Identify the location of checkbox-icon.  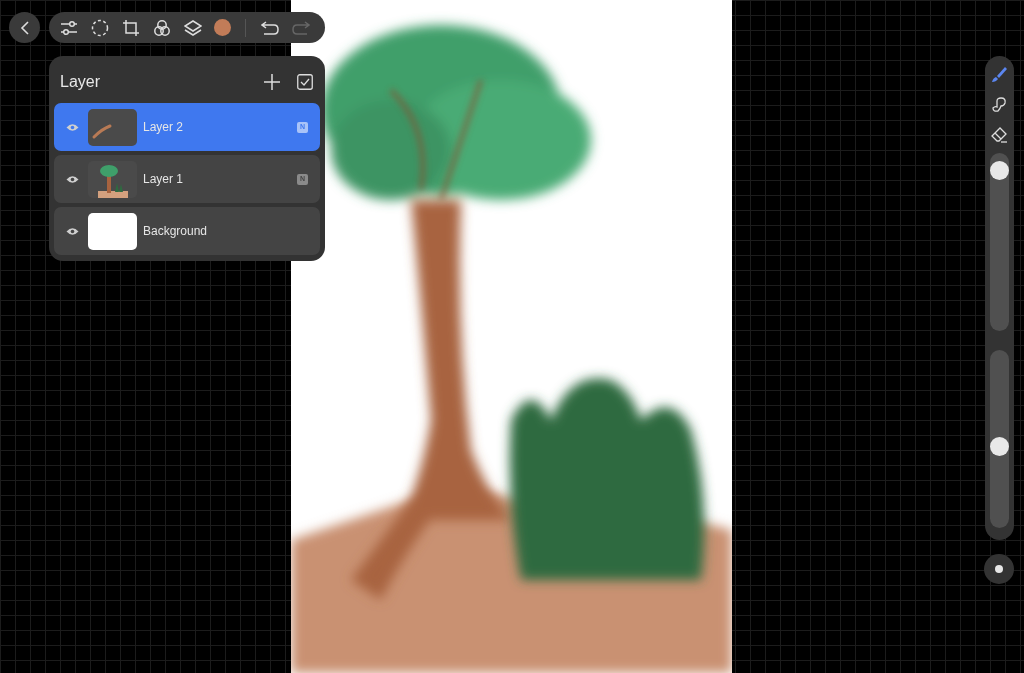
(305, 82).